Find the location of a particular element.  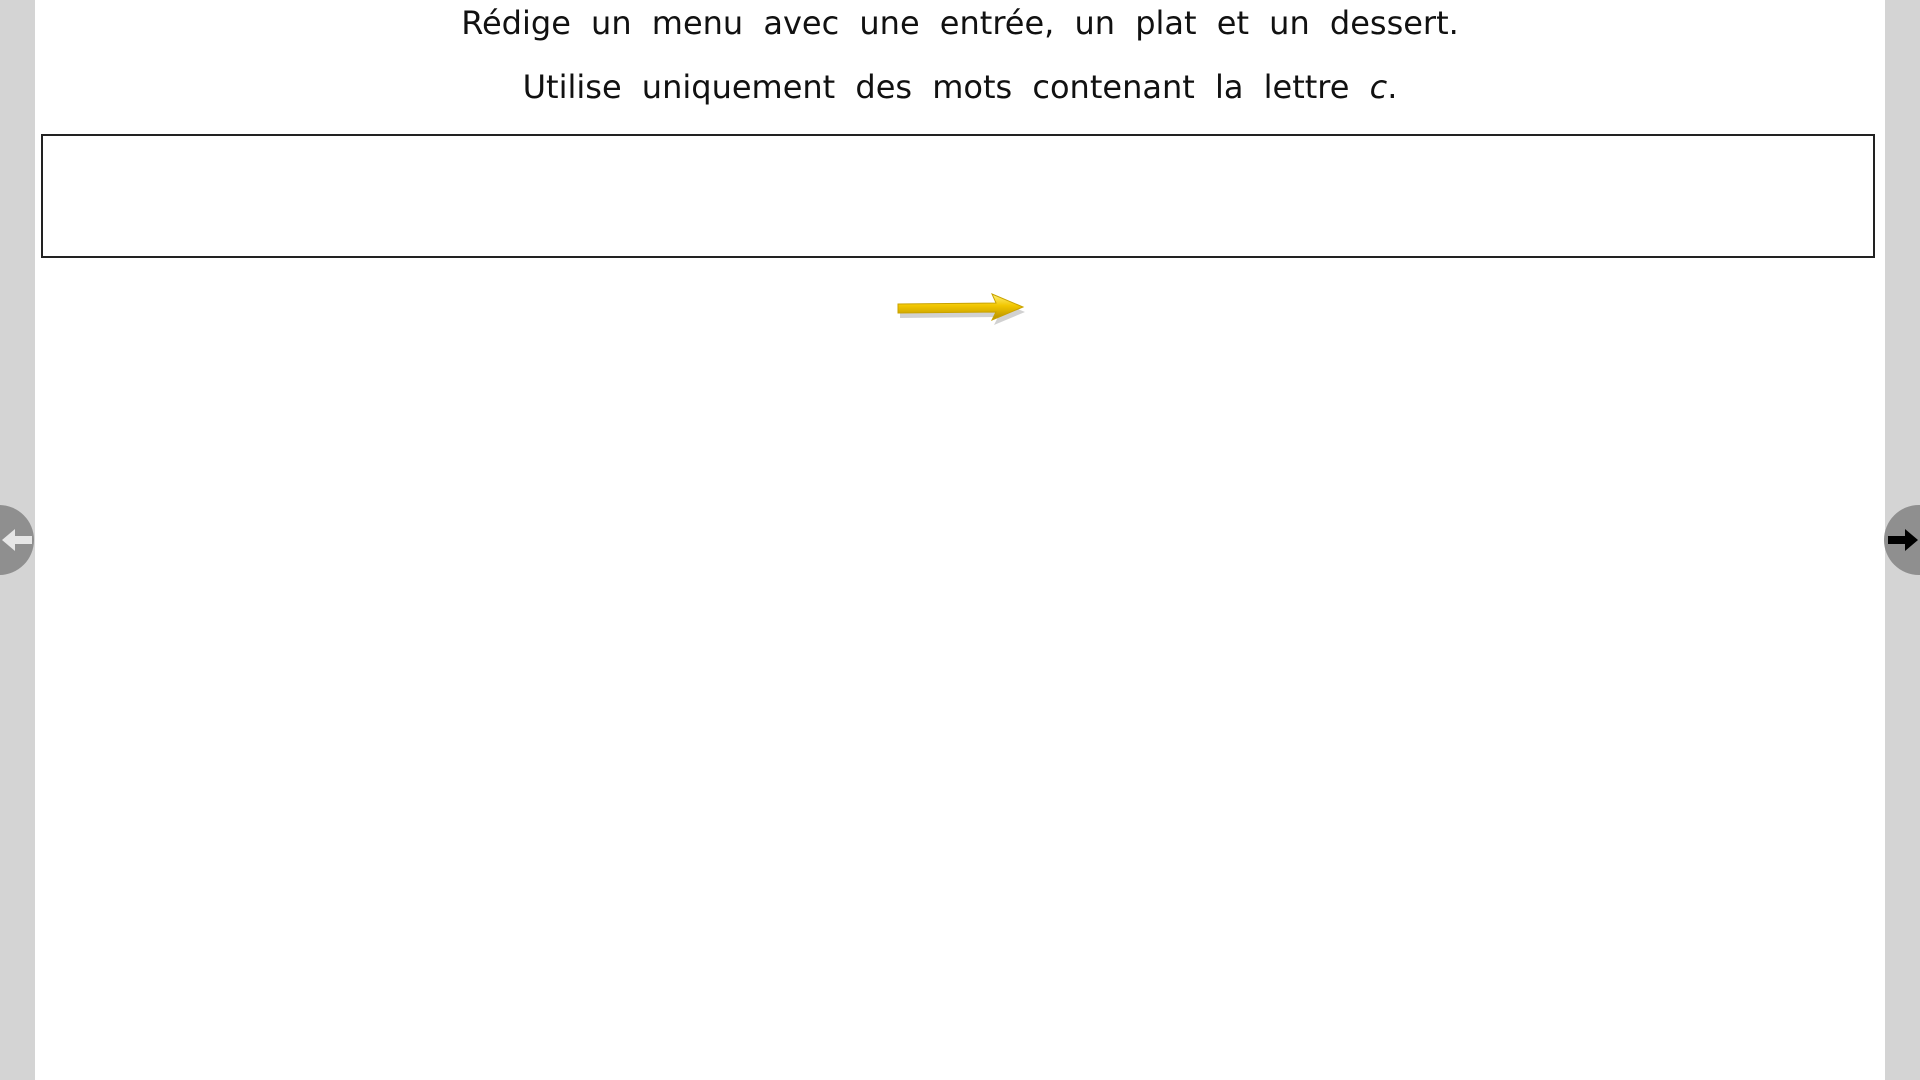

instruction-line-2-suffix: . is located at coordinates (1392, 87).